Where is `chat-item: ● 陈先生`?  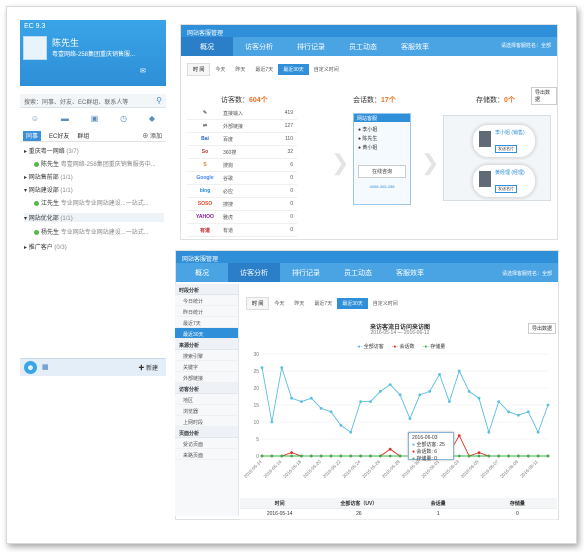 chat-item: ● 陈先生 is located at coordinates (382, 137).